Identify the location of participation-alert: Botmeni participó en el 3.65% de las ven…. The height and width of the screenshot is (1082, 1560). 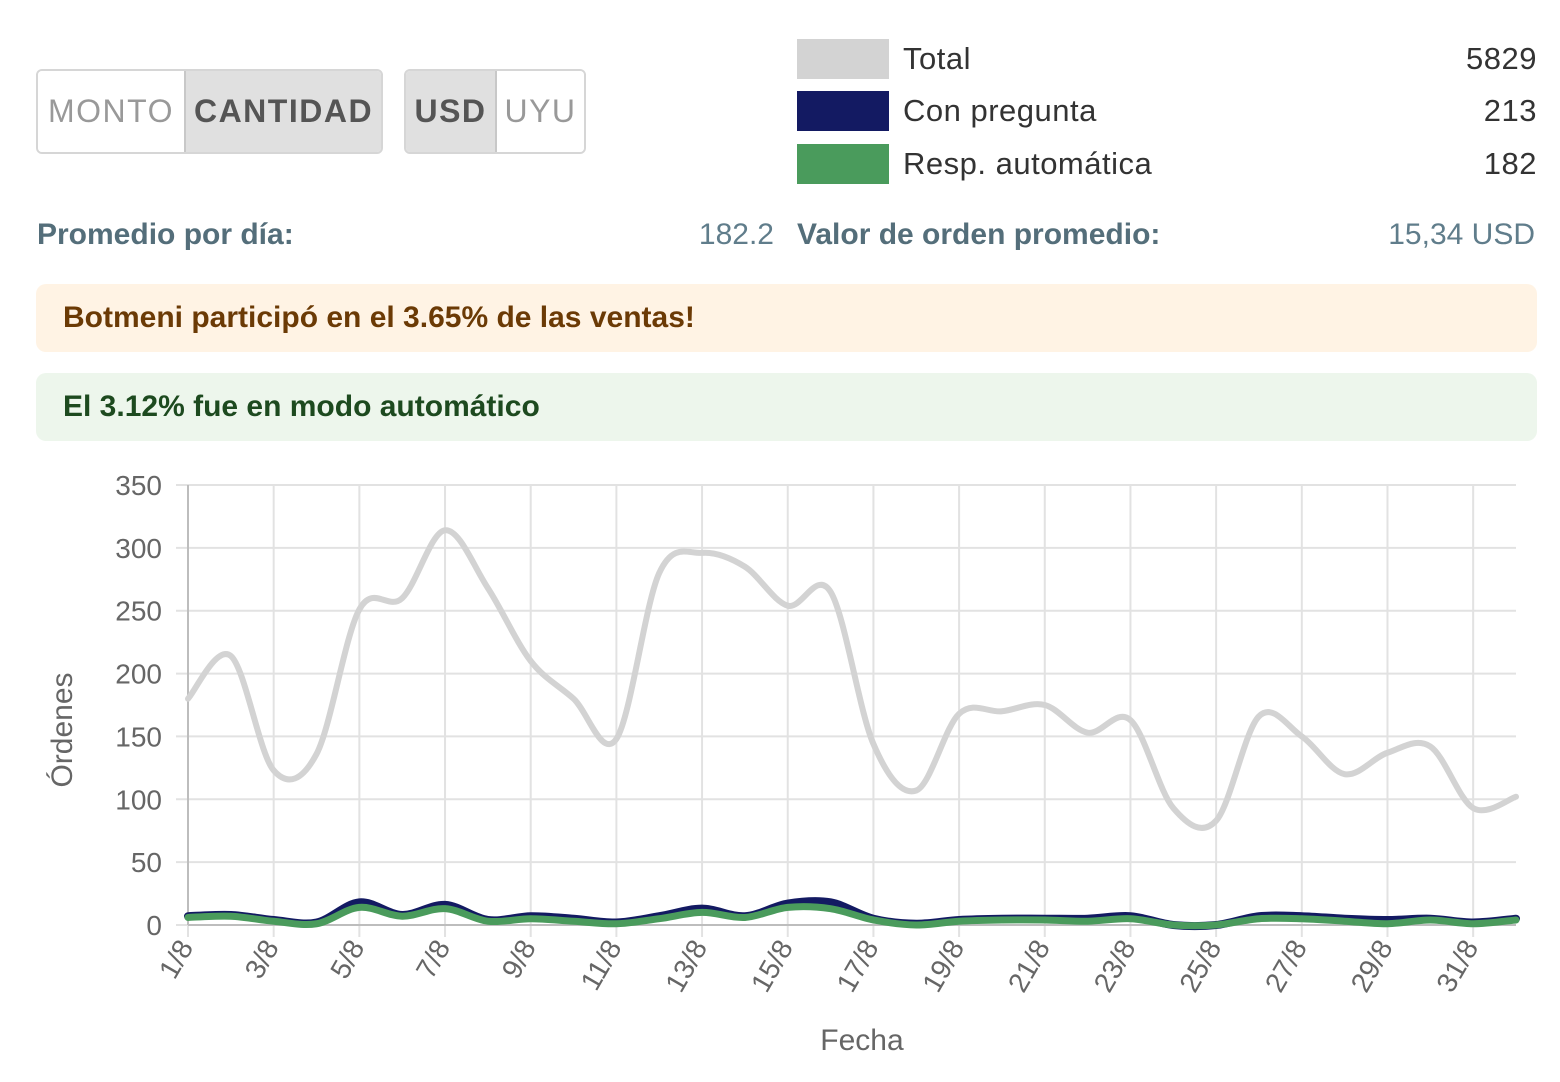
(786, 318).